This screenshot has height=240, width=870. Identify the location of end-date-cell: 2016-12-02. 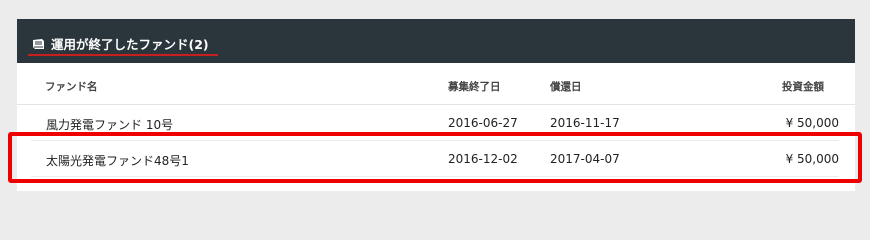
(483, 159).